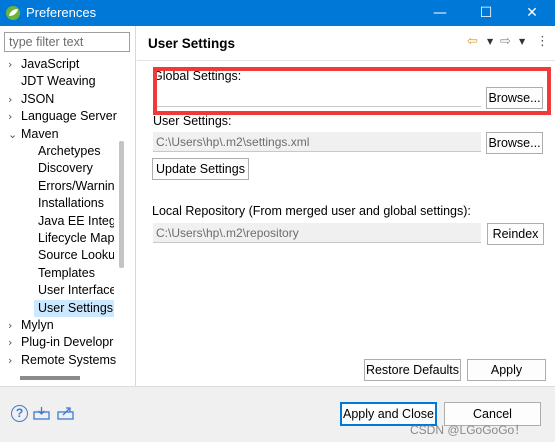 Image resolution: width=555 pixels, height=442 pixels. What do you see at coordinates (200, 169) in the screenshot?
I see `update-settings-button: Update Settings` at bounding box center [200, 169].